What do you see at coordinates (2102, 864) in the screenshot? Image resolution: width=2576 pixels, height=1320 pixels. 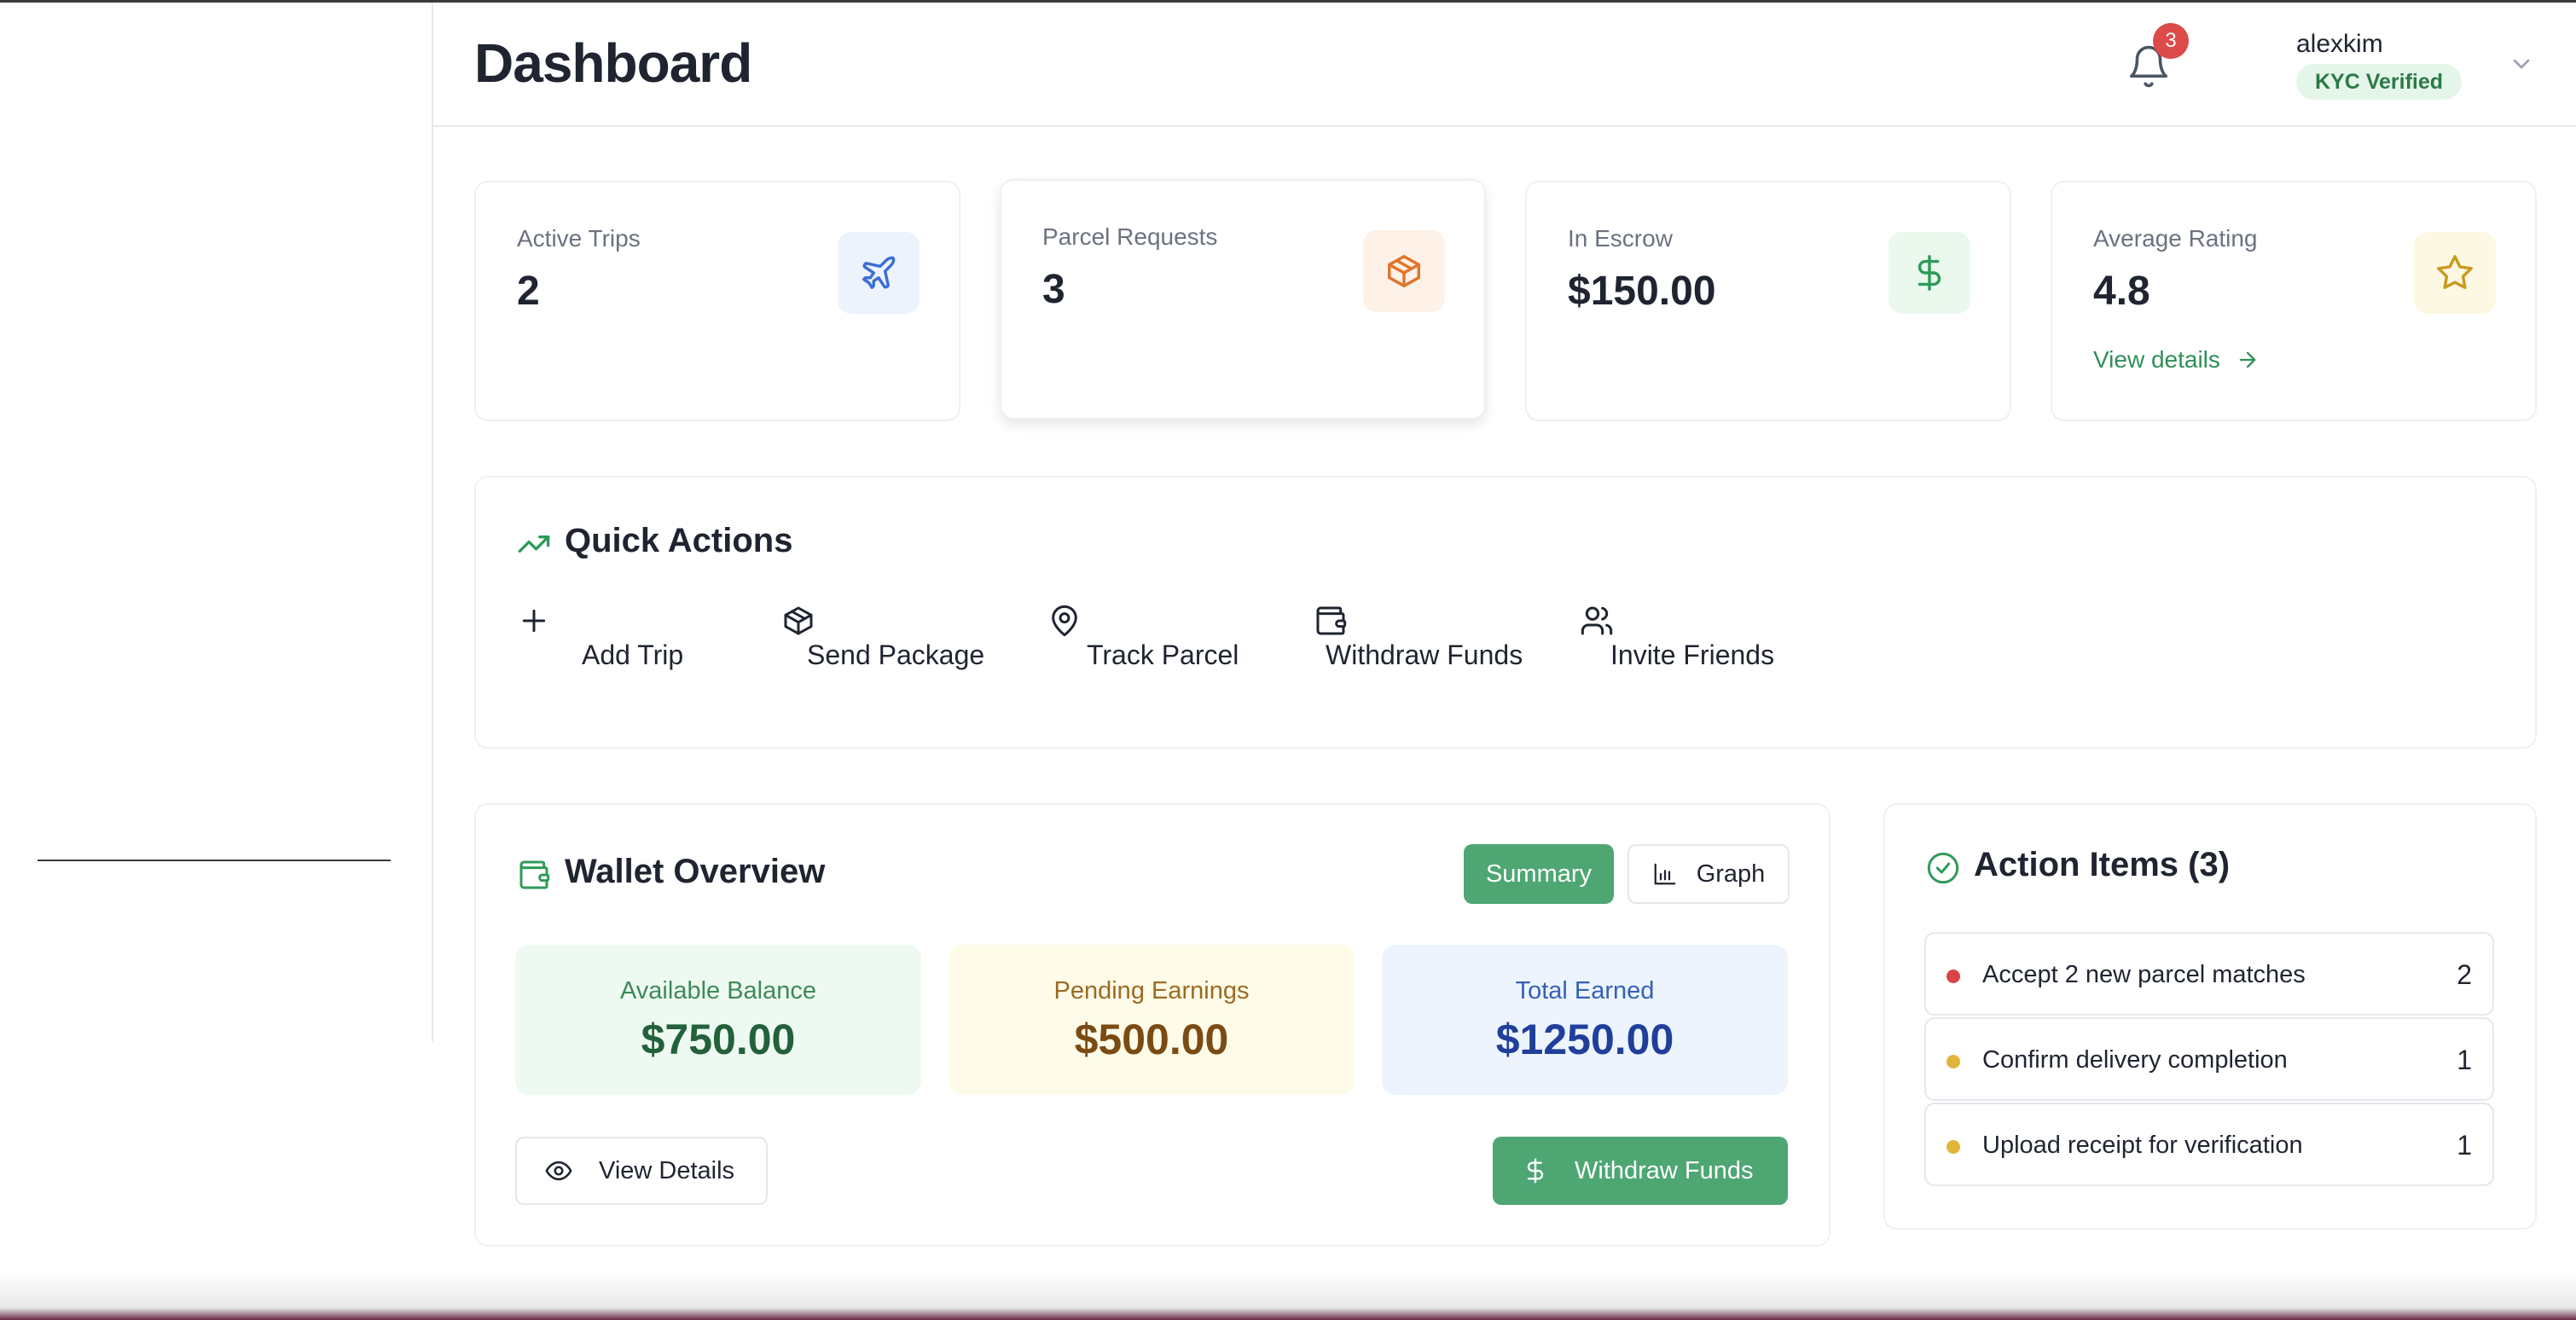 I see `action-items-title: Action Items (3)` at bounding box center [2102, 864].